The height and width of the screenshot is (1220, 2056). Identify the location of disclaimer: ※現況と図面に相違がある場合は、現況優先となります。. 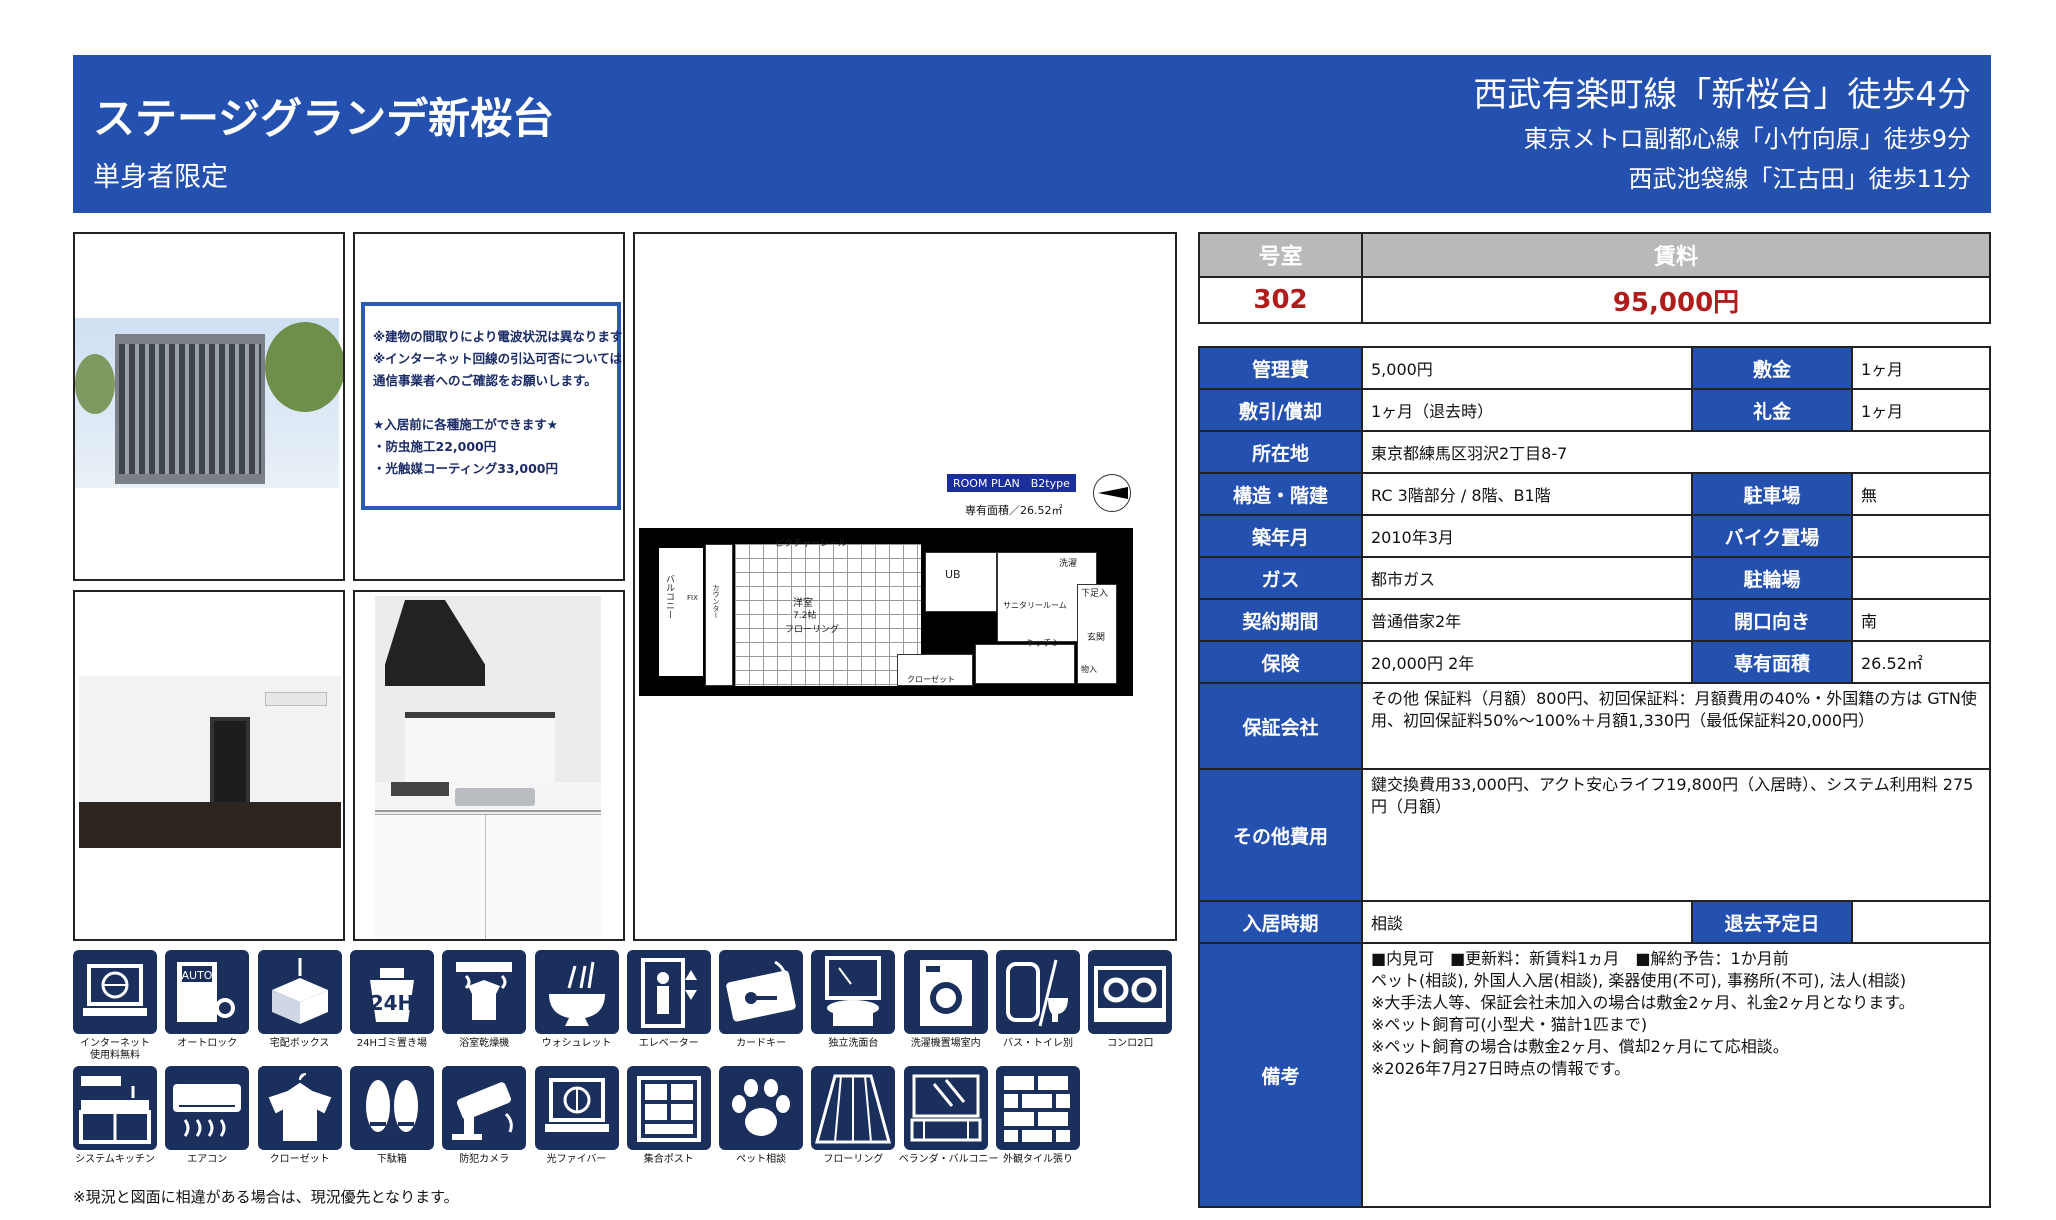
(266, 1197).